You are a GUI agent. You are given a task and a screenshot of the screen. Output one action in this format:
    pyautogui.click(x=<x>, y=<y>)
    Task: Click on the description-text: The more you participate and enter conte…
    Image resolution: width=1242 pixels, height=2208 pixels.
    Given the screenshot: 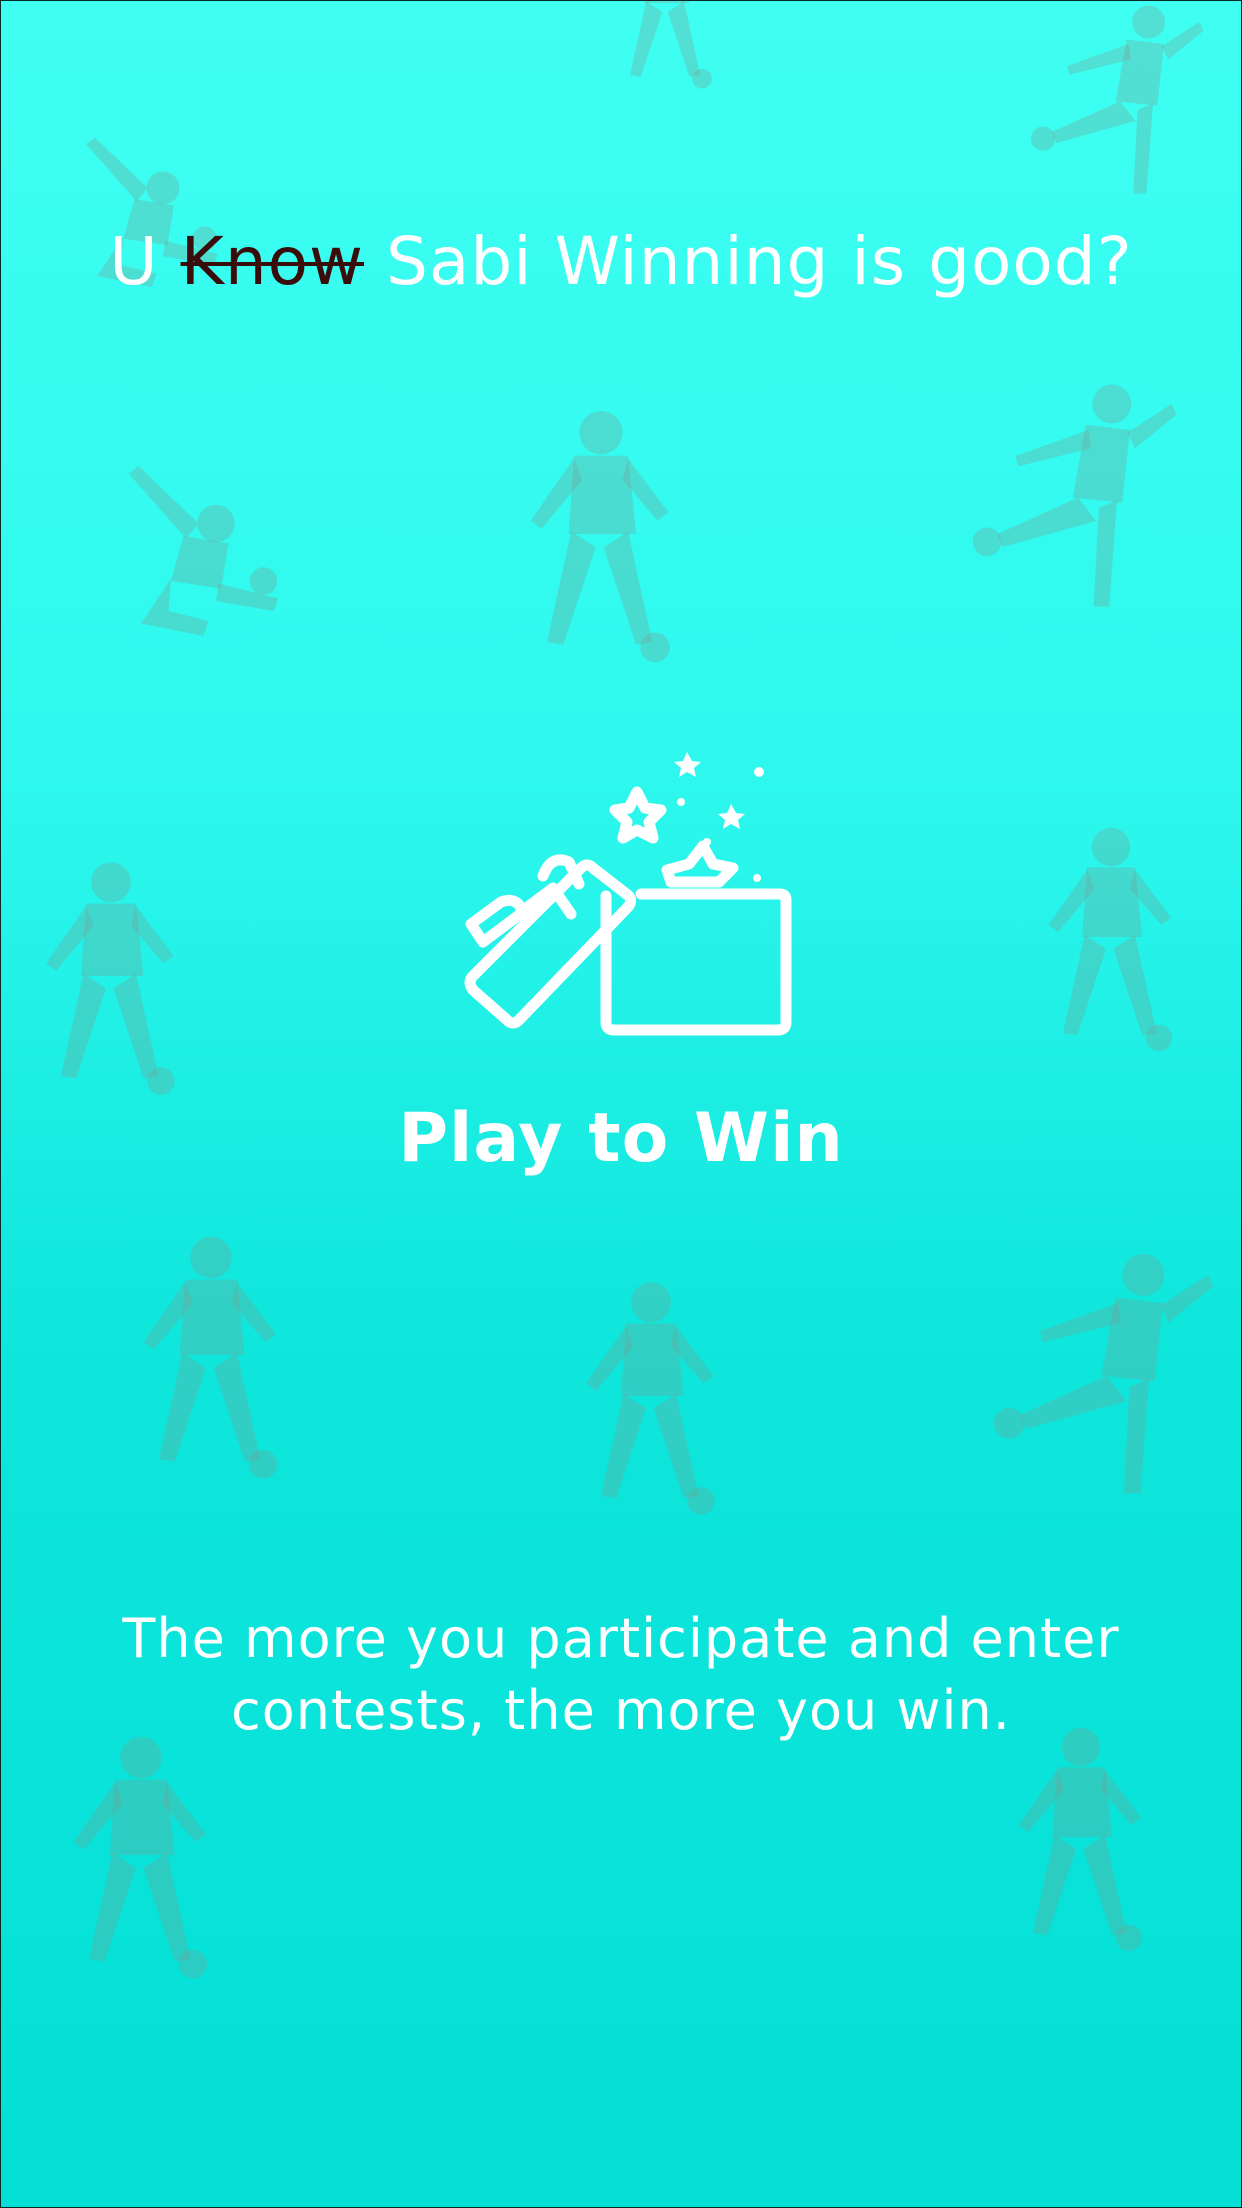 What is the action you would take?
    pyautogui.click(x=621, y=1674)
    